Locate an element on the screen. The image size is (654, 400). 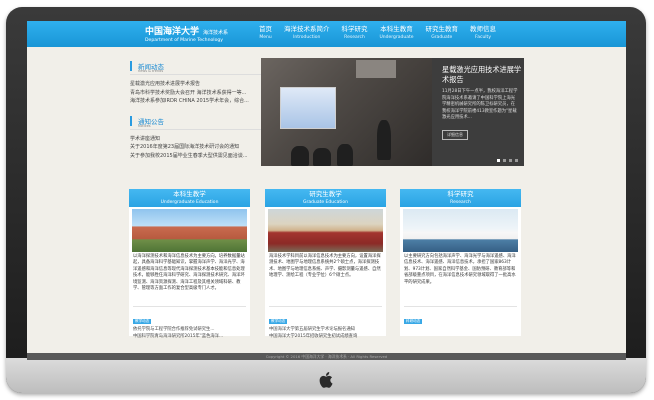
nav-graduate-label: 研究生教育 is located at coordinates (442, 29).